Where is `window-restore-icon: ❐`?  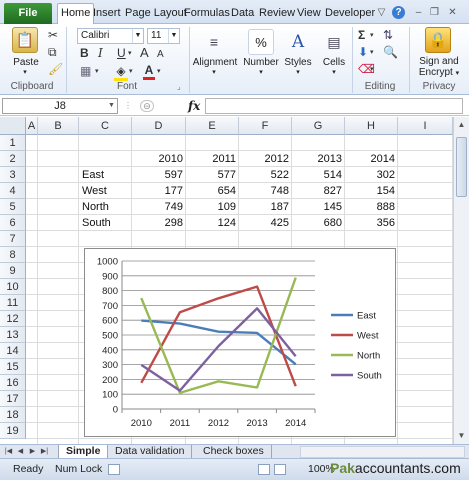
window-restore-icon: ❐ is located at coordinates (434, 12).